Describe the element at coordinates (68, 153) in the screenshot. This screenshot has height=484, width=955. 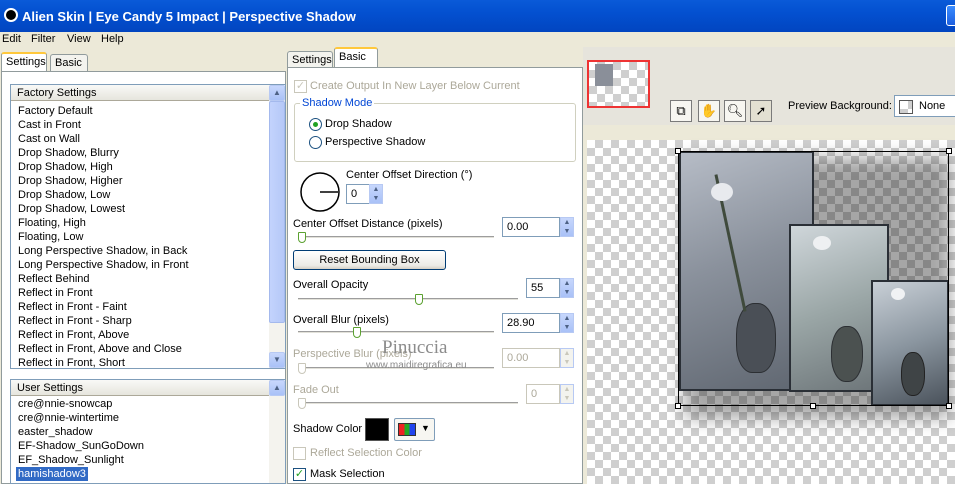
I see `list-item: Drop Shadow, Blurry` at that location.